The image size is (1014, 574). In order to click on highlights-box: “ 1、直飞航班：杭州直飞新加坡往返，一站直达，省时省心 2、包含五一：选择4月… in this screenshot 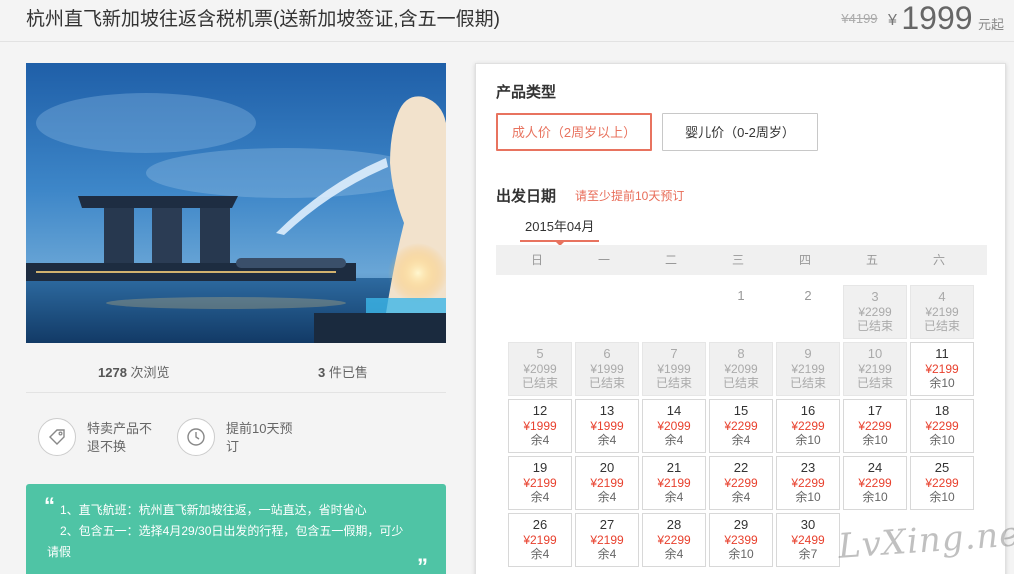, I will do `click(236, 529)`.